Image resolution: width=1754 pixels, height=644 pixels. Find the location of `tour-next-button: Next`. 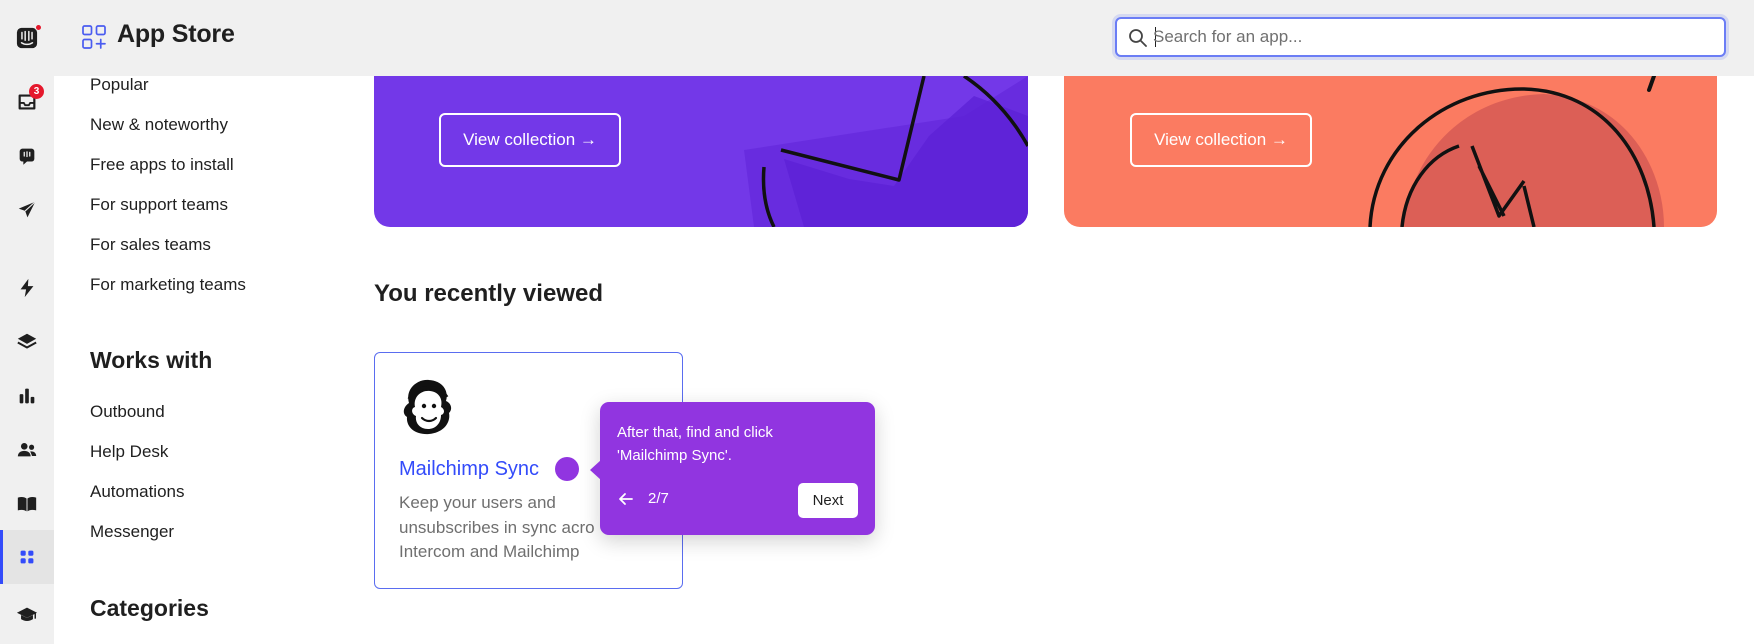

tour-next-button: Next is located at coordinates (828, 500).